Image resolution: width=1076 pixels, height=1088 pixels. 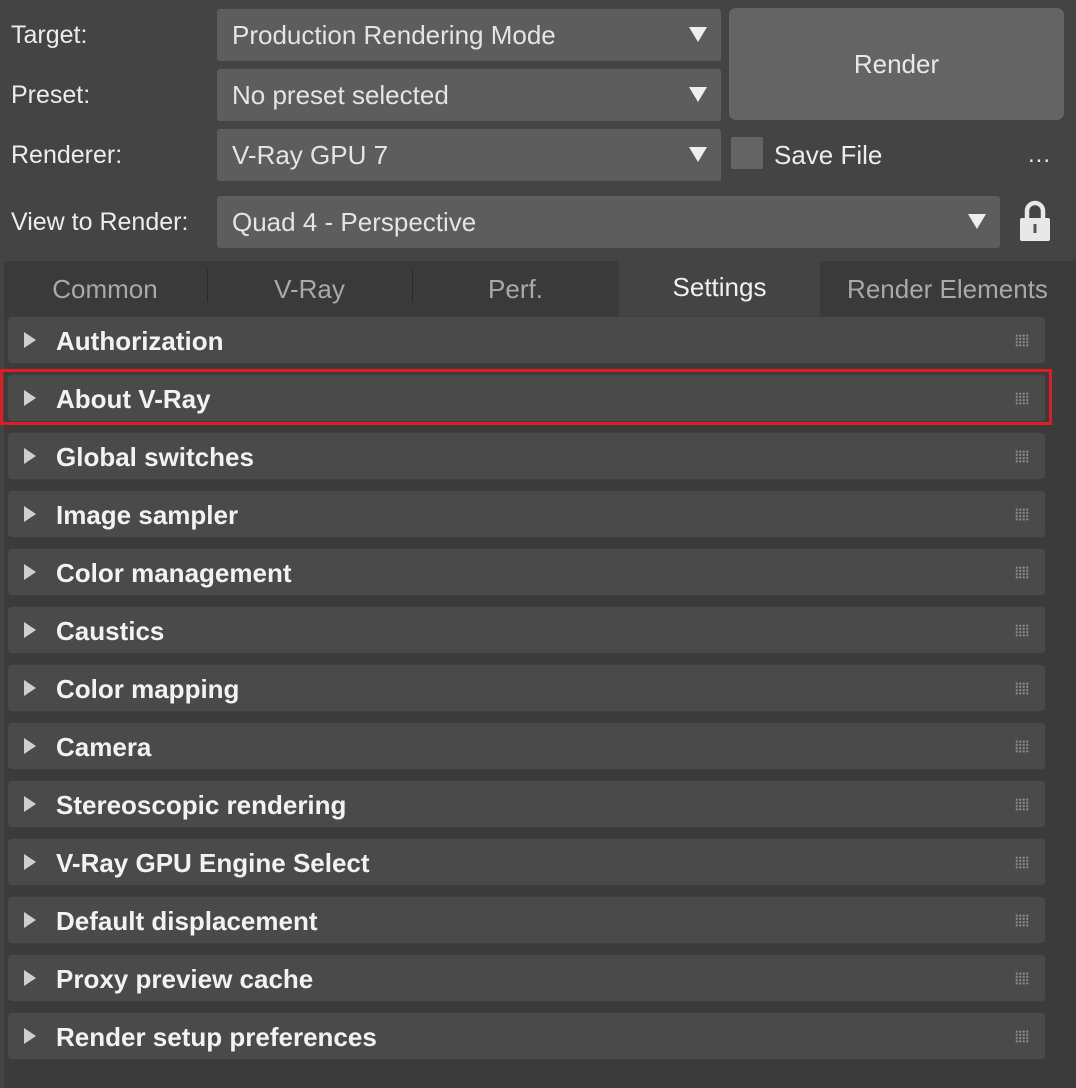 What do you see at coordinates (526, 688) in the screenshot?
I see `rollout-color-mapping: Color mapping` at bounding box center [526, 688].